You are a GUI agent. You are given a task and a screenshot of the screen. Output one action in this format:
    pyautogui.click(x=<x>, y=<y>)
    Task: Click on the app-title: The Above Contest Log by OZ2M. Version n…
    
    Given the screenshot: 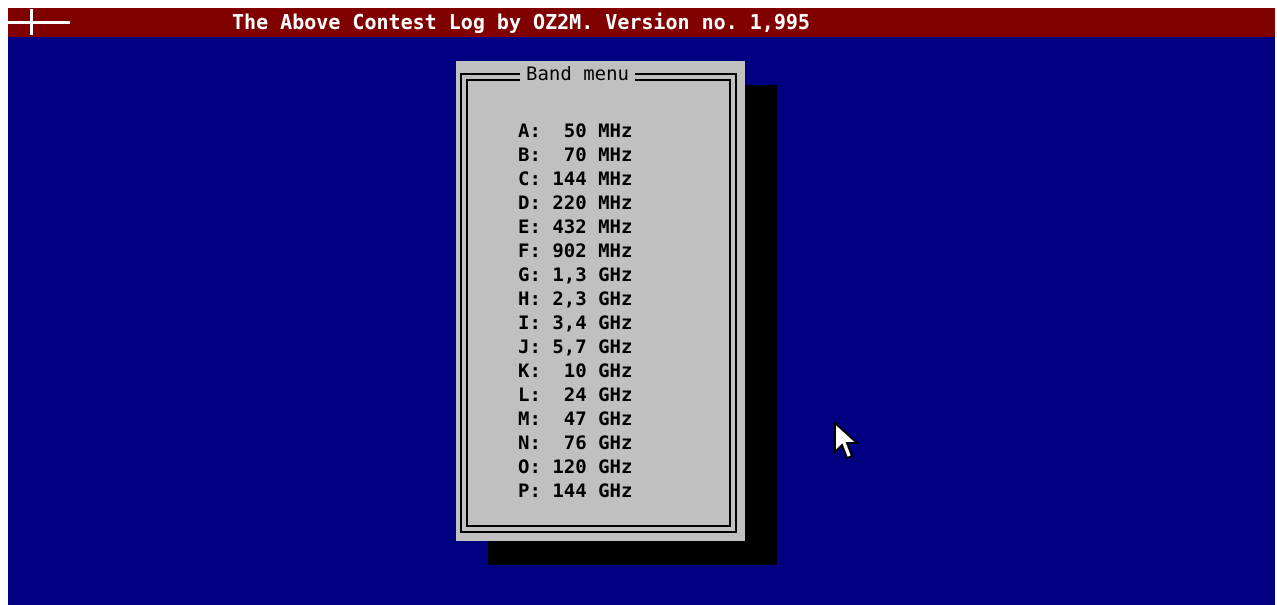 What is the action you would take?
    pyautogui.click(x=521, y=22)
    